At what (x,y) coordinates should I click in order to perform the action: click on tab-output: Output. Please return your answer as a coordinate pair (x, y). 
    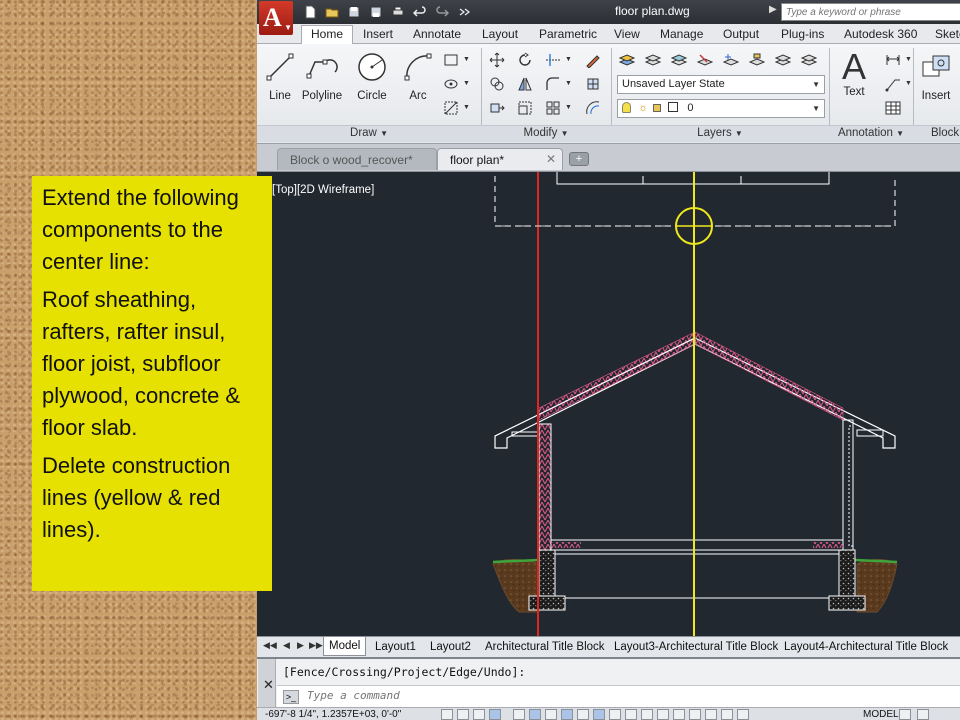
    Looking at the image, I should click on (741, 35).